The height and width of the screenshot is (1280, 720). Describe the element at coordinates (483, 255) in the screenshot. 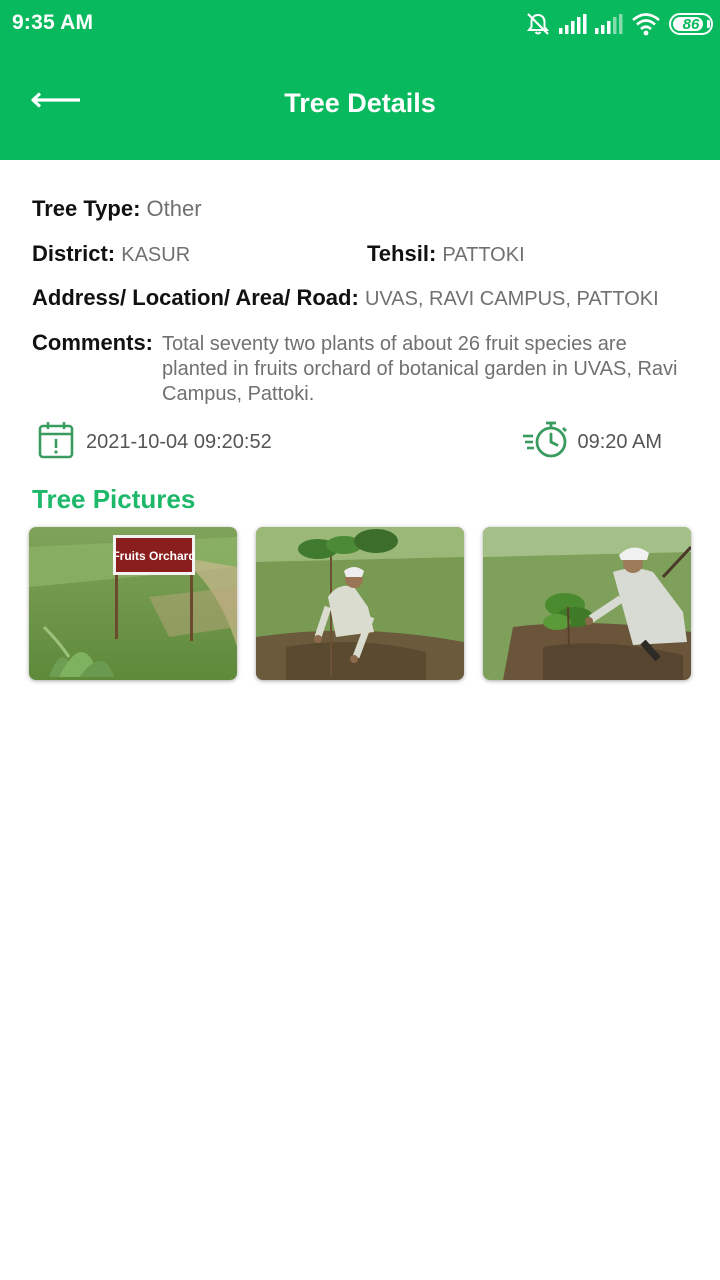

I see `tehsil-value: PATTOKI` at that location.